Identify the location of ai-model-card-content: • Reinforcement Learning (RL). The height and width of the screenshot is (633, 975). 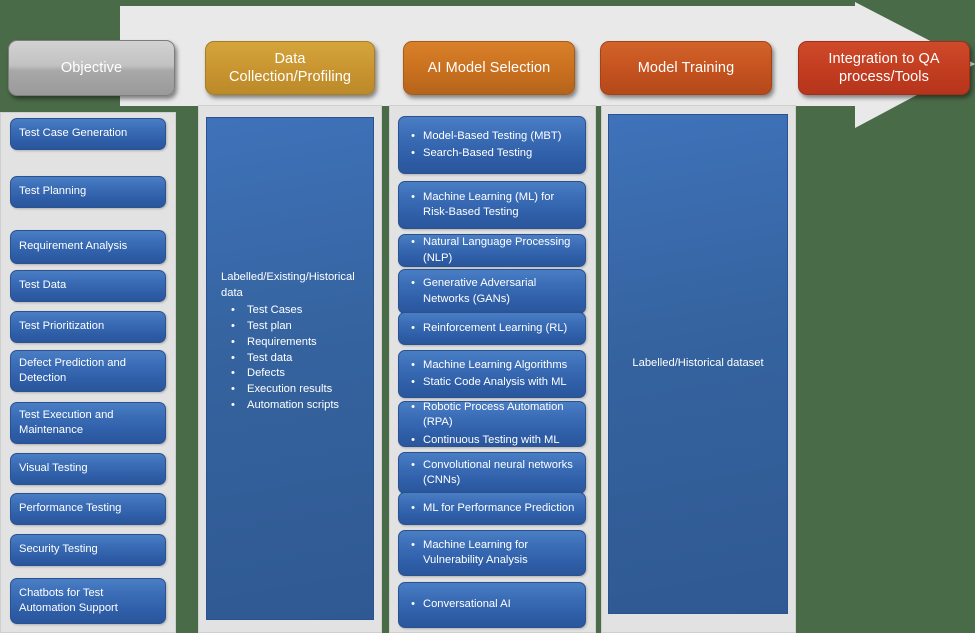
(492, 328).